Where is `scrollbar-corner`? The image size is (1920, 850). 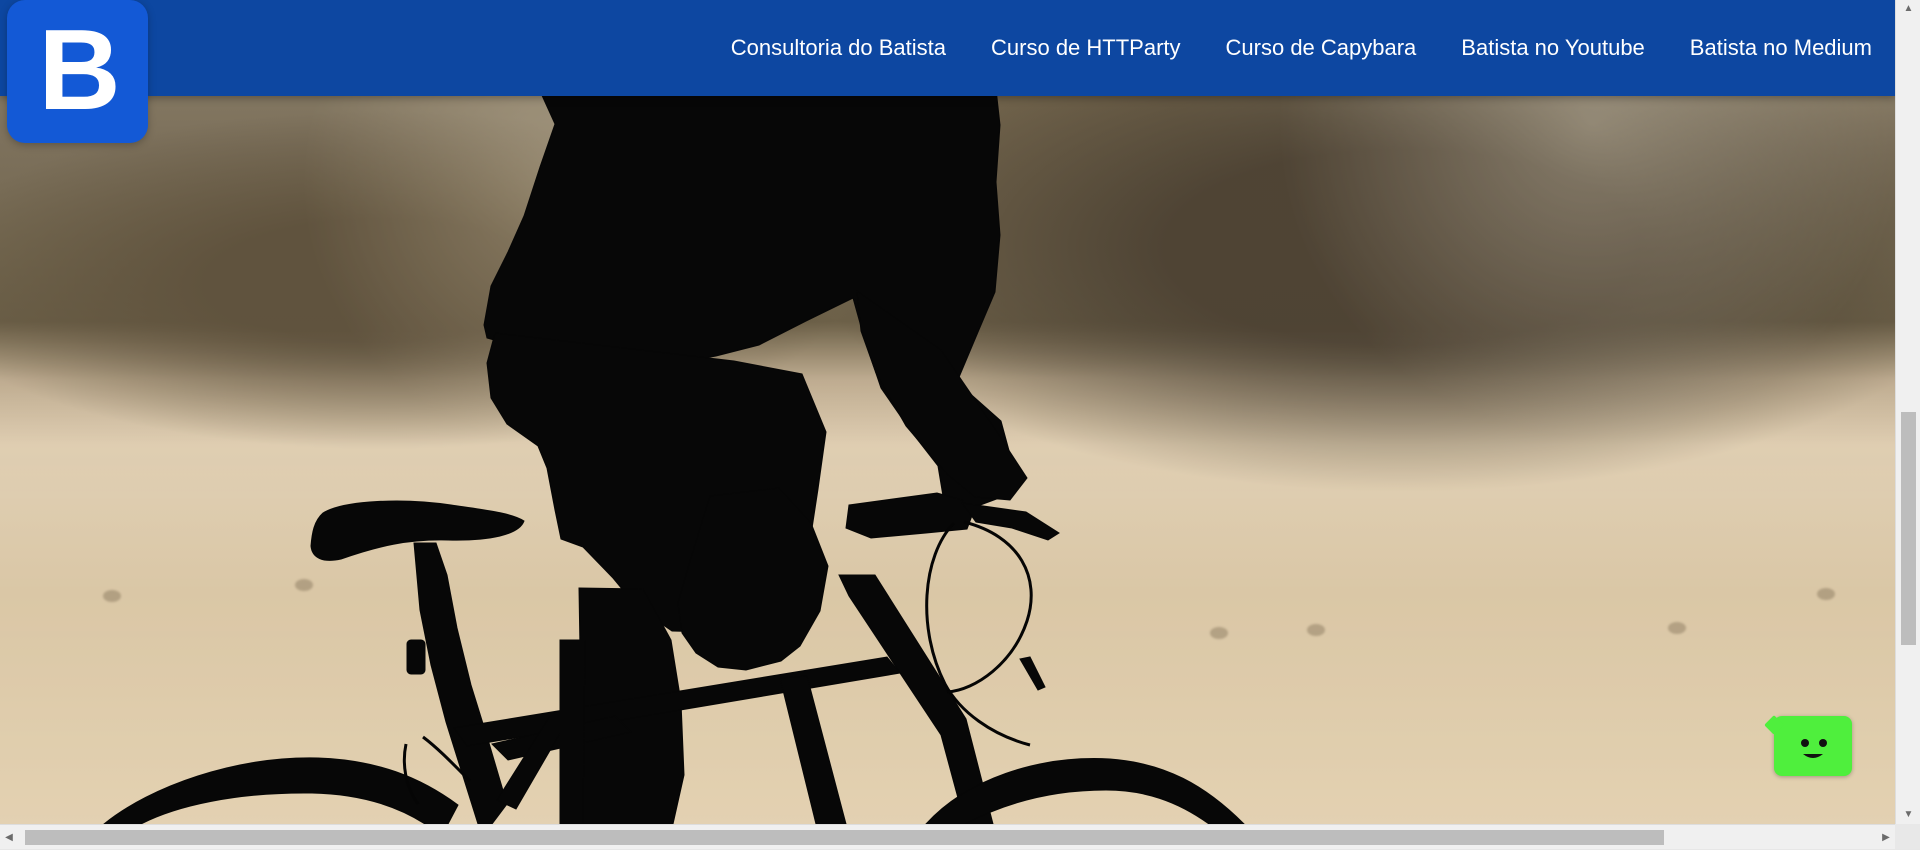
scrollbar-corner is located at coordinates (1907, 836).